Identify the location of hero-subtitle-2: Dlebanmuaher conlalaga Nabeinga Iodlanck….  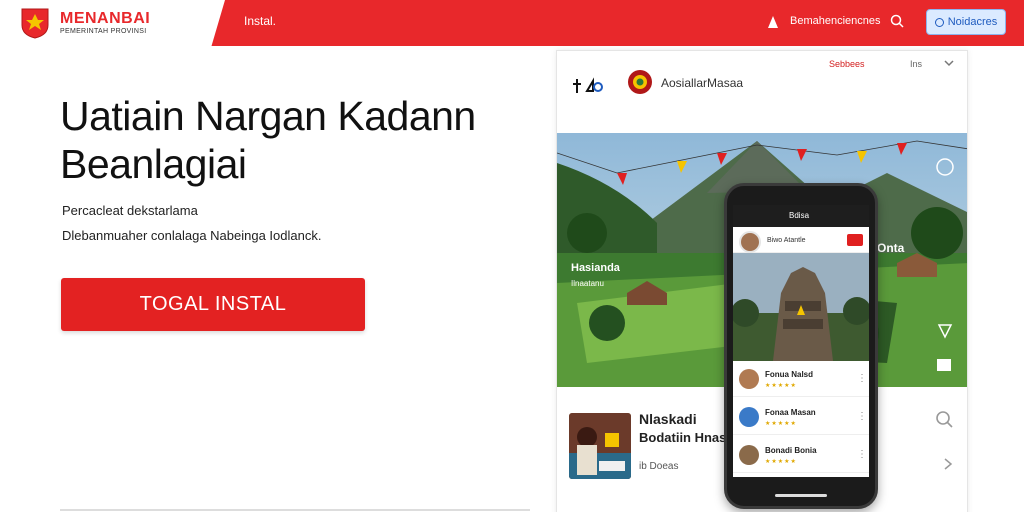
(192, 235).